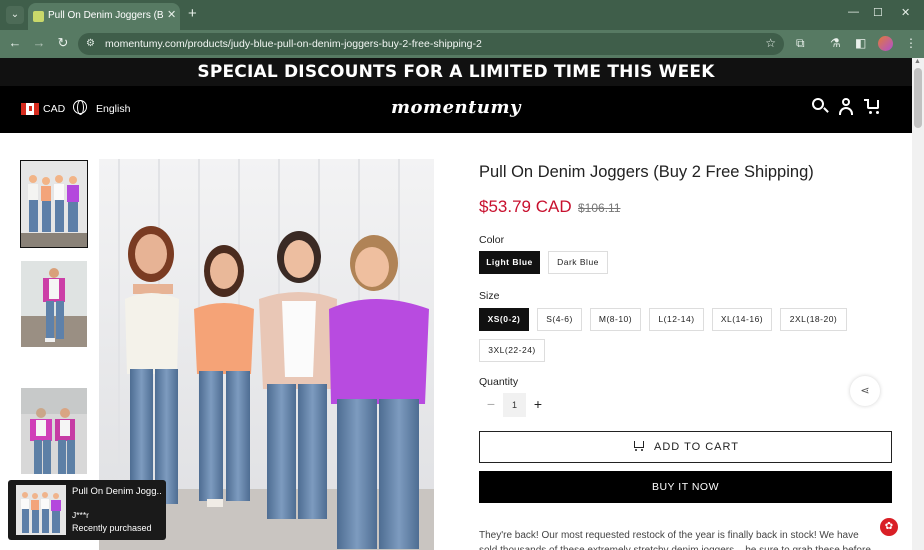  What do you see at coordinates (917, 61) in the screenshot?
I see `scroll-up-icon: ▲` at bounding box center [917, 61].